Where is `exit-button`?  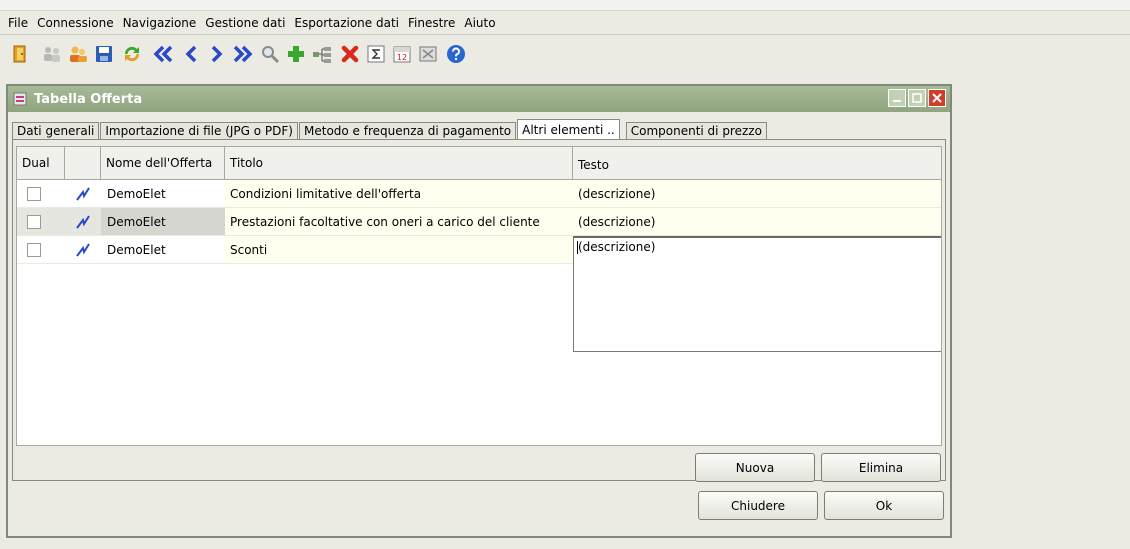
exit-button is located at coordinates (20, 54).